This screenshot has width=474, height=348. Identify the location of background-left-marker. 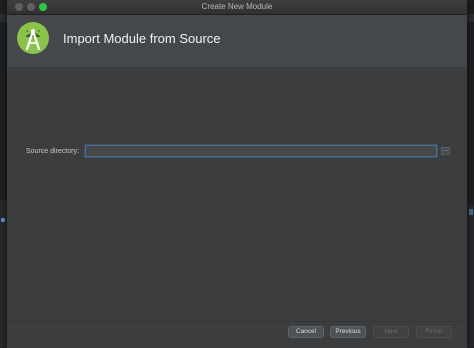
(3, 220).